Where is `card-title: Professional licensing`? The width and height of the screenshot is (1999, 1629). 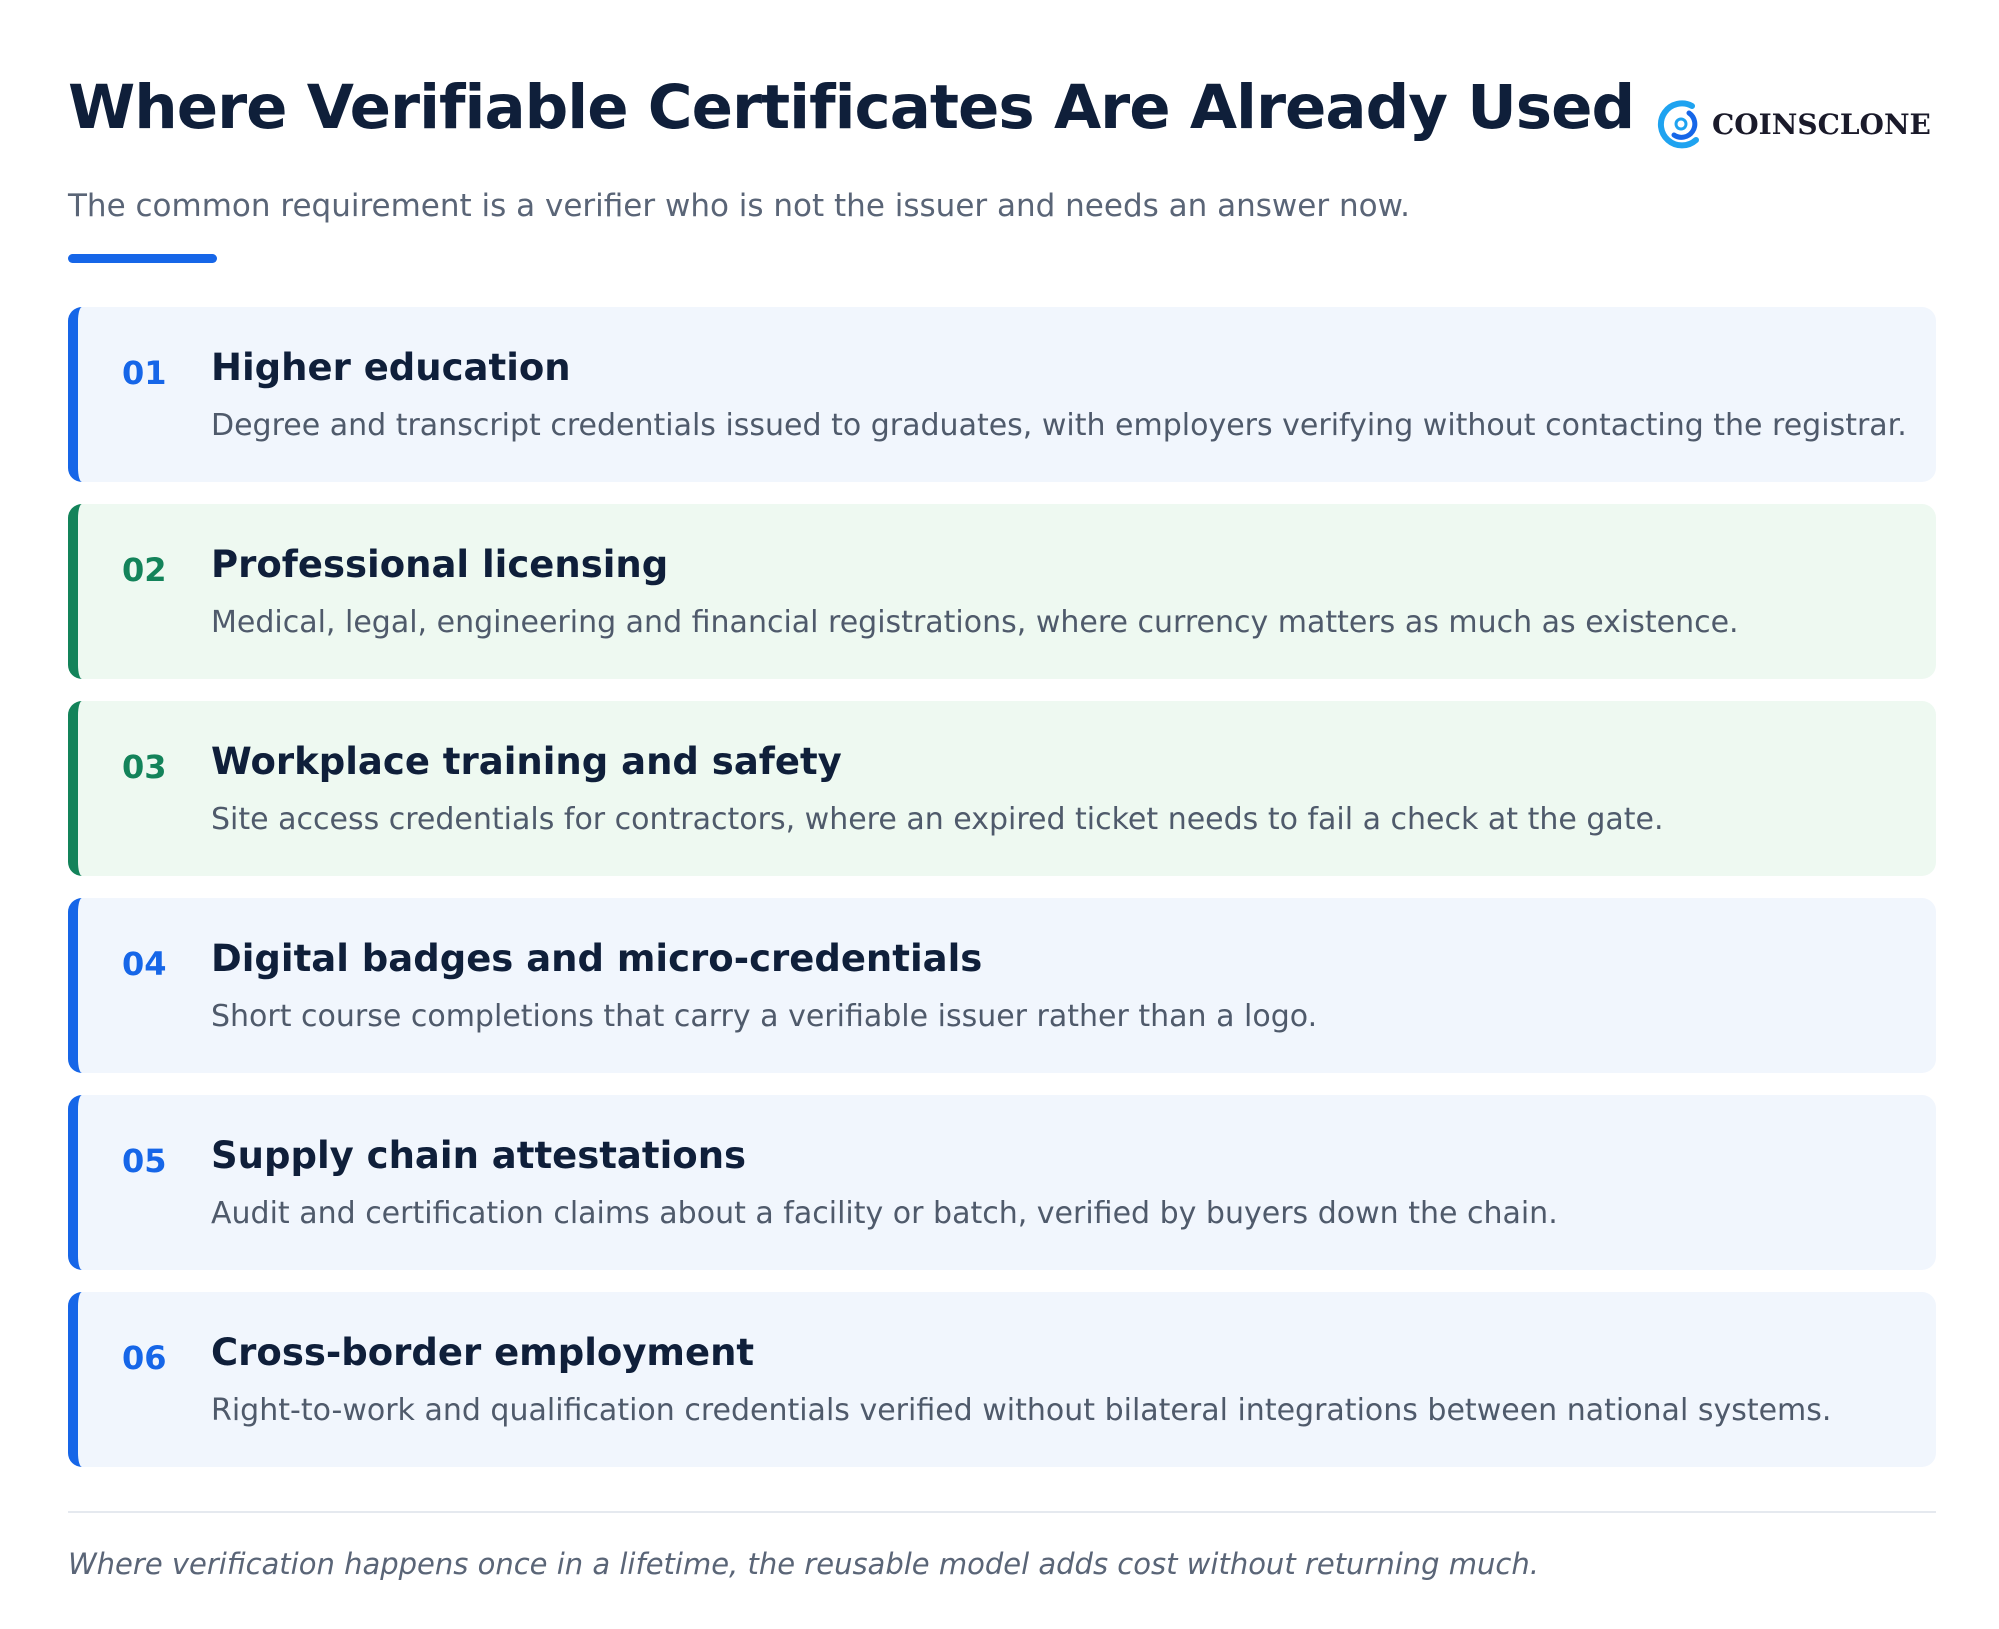
card-title: Professional licensing is located at coordinates (440, 564).